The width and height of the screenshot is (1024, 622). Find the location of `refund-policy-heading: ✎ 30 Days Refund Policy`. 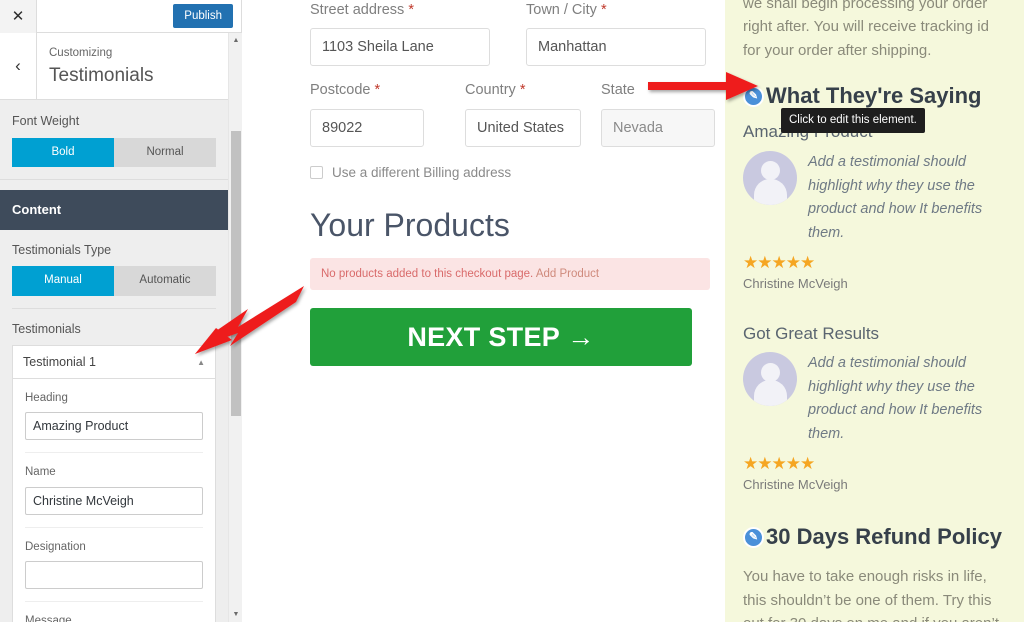

refund-policy-heading: ✎ 30 Days Refund Policy is located at coordinates (874, 537).